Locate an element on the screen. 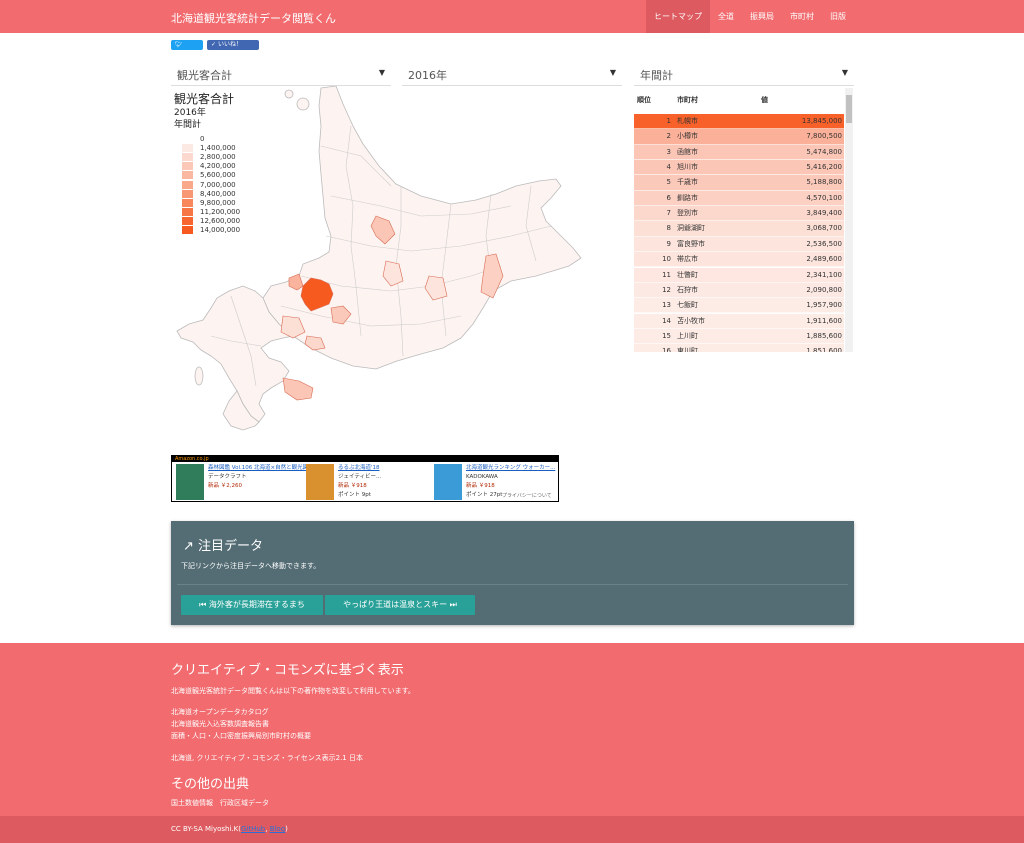 The width and height of the screenshot is (1024, 843). legend-item: 8,400,000 is located at coordinates (211, 193).